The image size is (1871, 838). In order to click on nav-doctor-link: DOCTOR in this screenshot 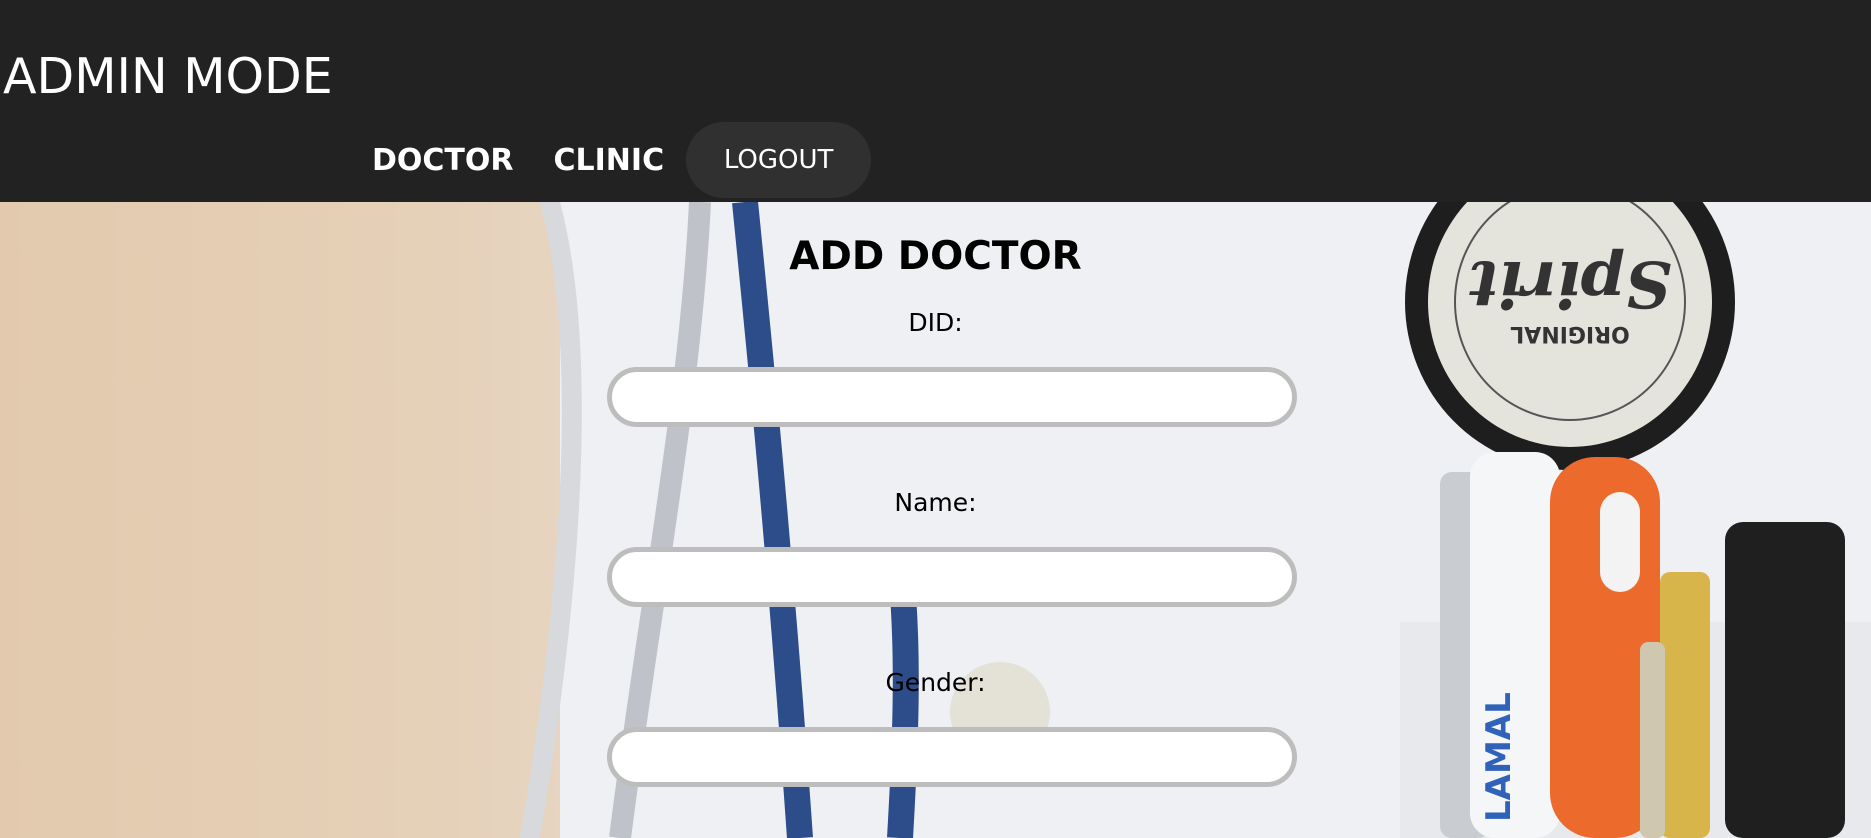, I will do `click(443, 160)`.